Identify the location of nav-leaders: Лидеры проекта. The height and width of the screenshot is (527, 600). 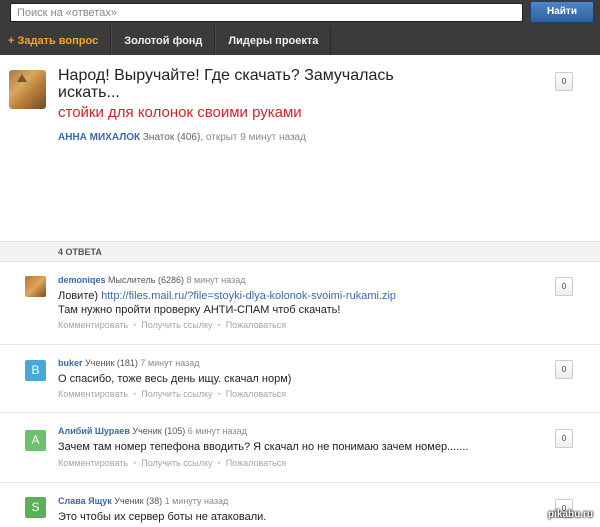
(273, 41).